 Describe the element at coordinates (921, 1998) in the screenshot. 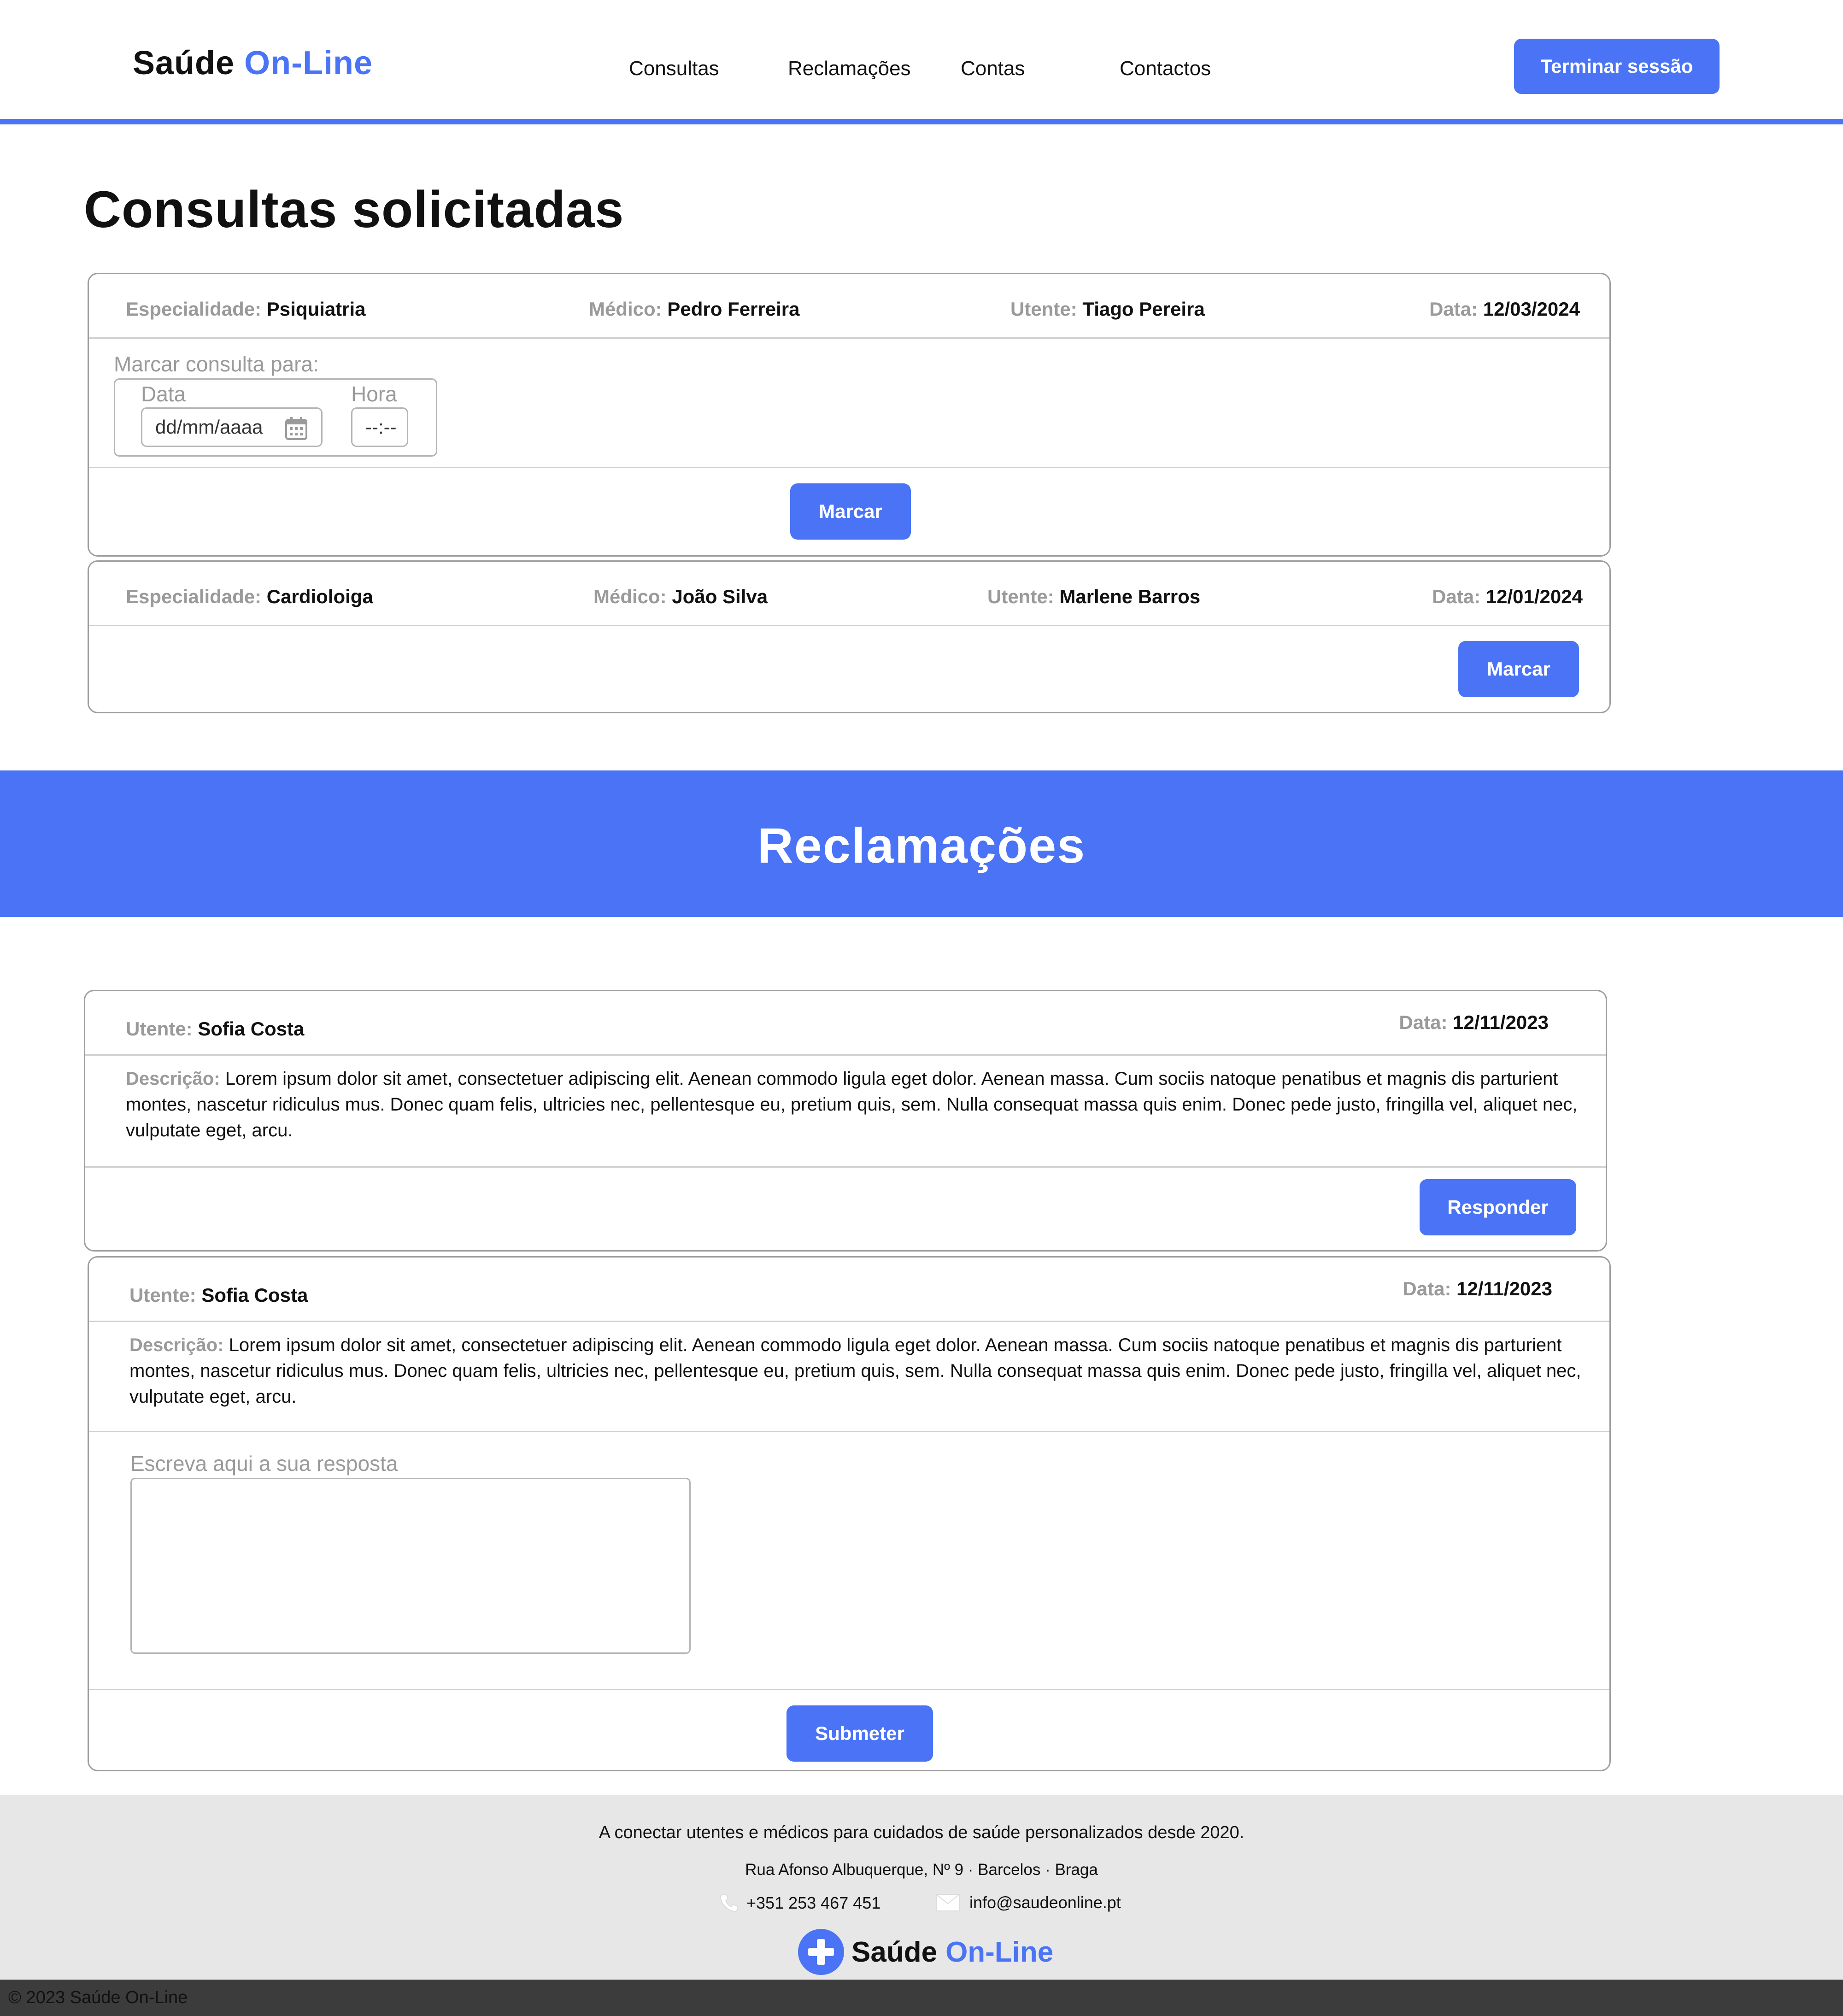

I see `bottom-bar: © 2023 Saúde On-Line` at that location.